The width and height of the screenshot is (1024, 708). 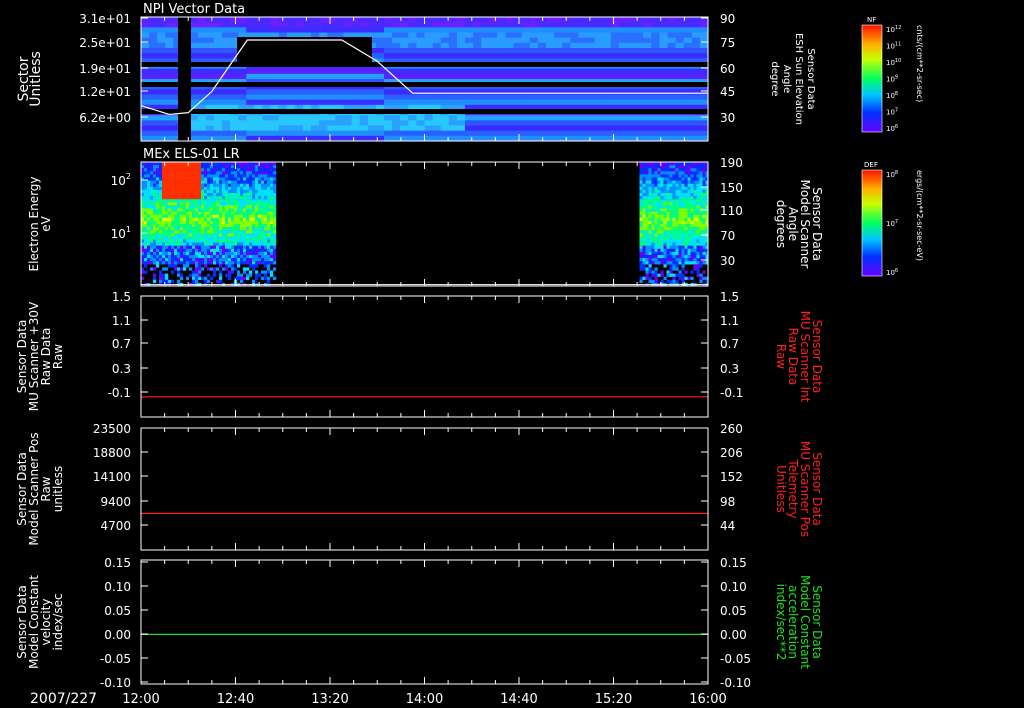 I want to click on time-tick-label: 15:20, so click(x=613, y=699).